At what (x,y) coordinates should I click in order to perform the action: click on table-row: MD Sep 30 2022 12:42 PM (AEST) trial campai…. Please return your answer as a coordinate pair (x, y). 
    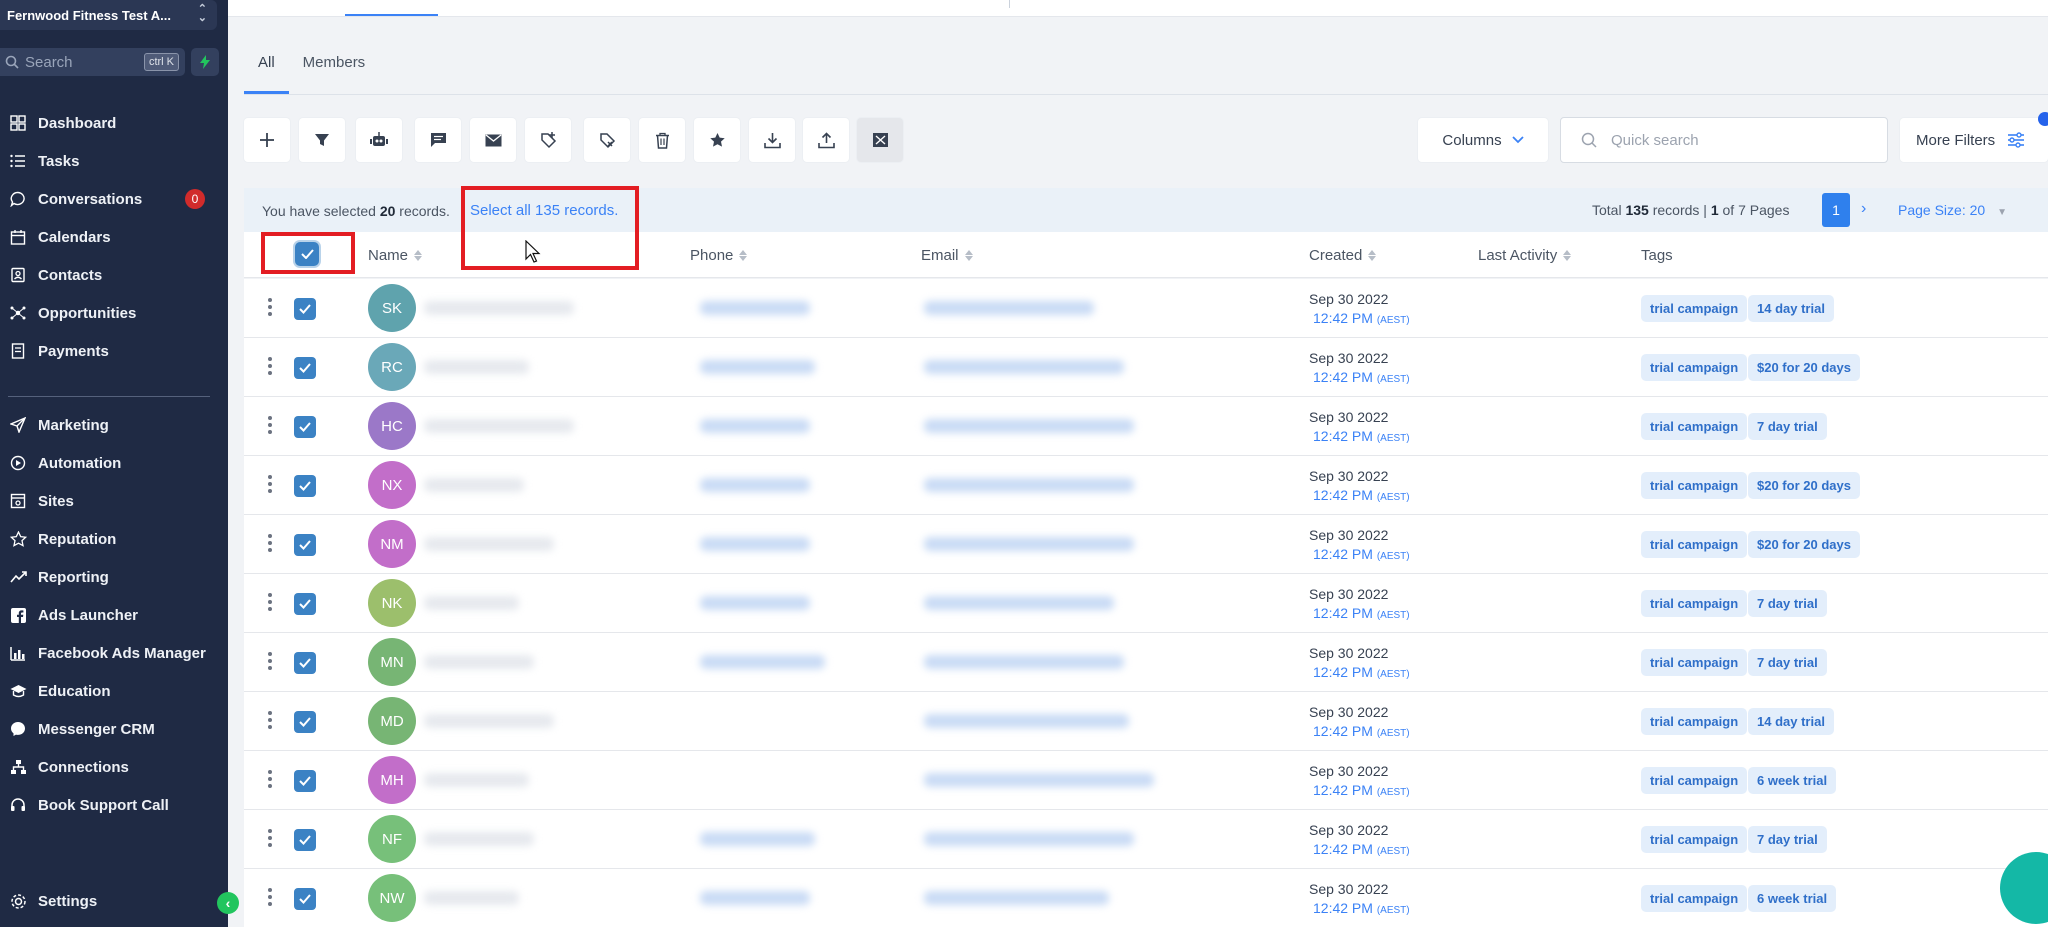
    Looking at the image, I should click on (1146, 721).